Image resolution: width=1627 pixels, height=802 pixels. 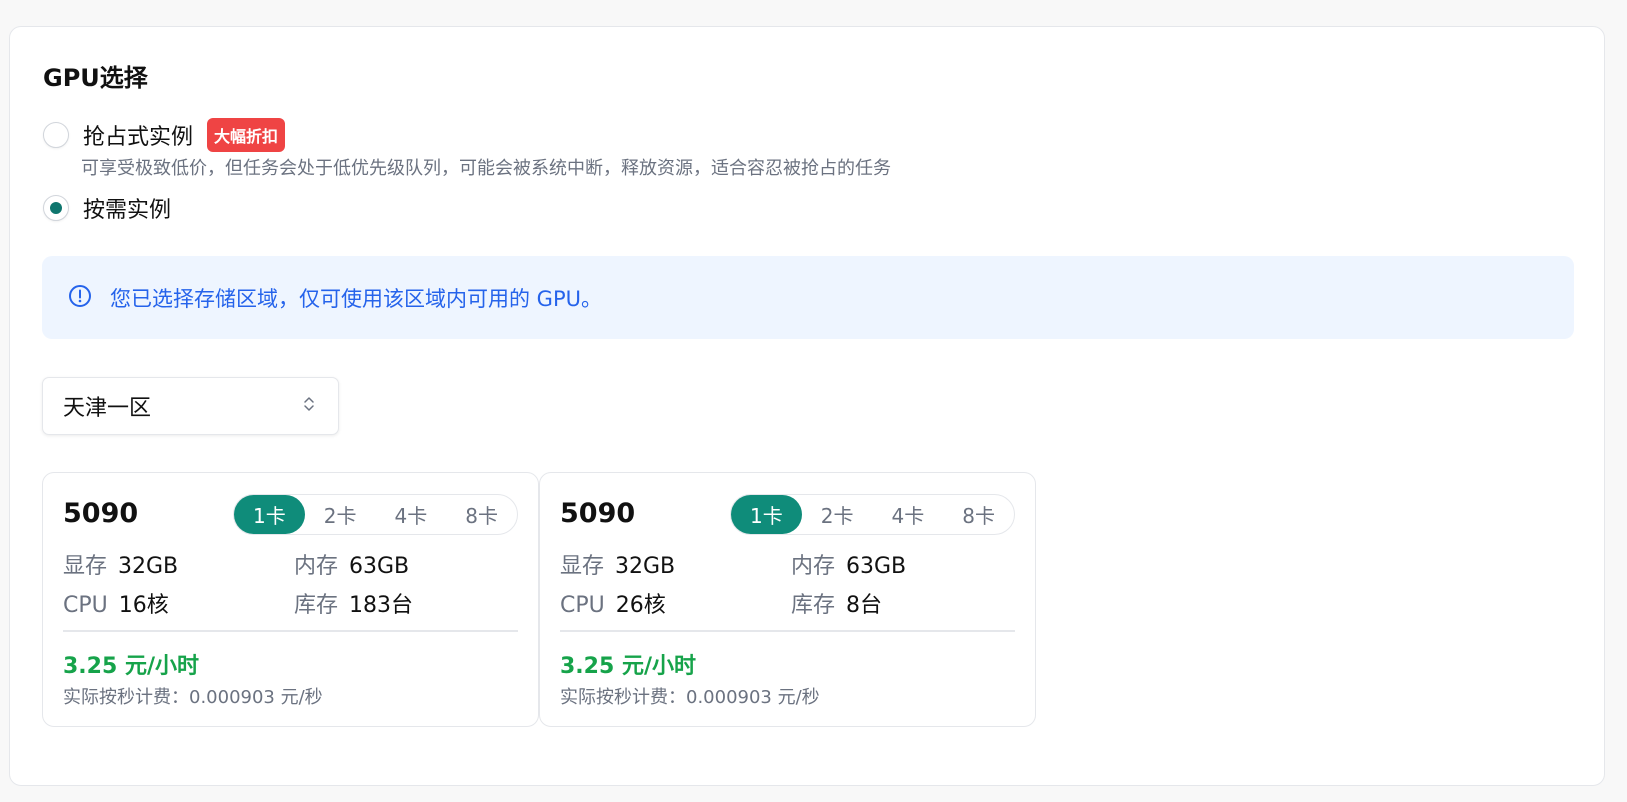 I want to click on on-demand-instance-label: 按需实例, so click(x=127, y=210).